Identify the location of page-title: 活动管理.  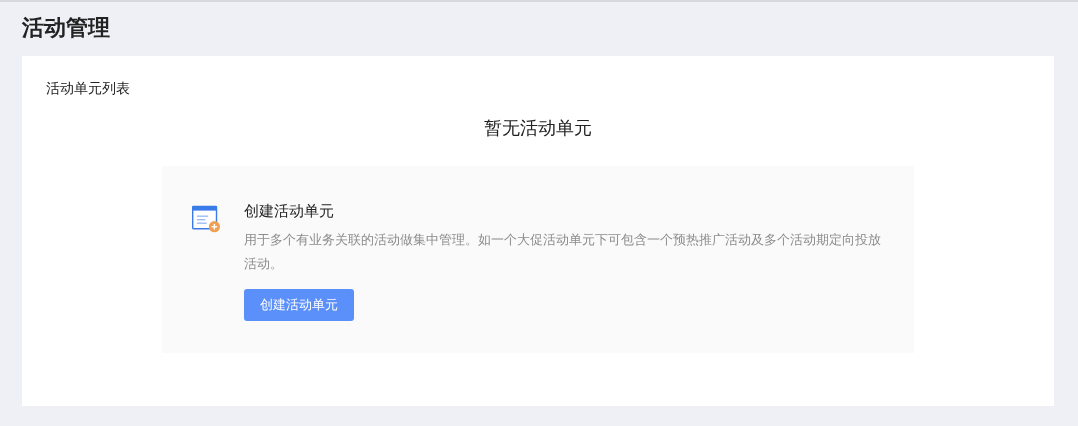
(66, 28).